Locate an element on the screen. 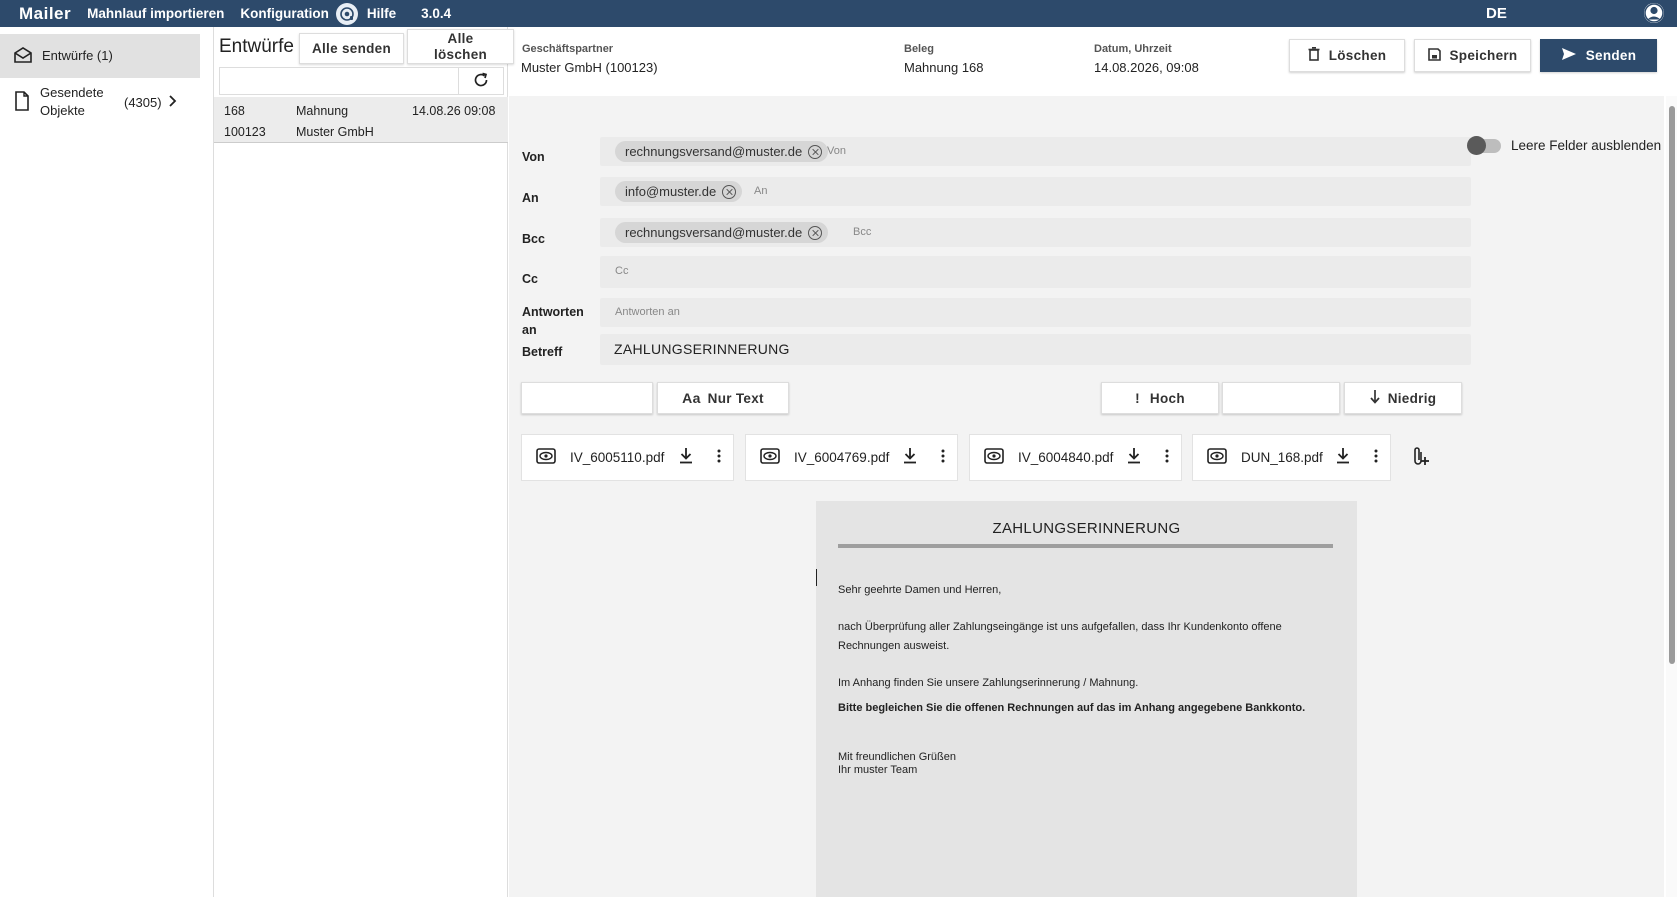 This screenshot has width=1677, height=897. left-navigation: Entwürfe (1) Gesendete Objekte (4305) is located at coordinates (107, 462).